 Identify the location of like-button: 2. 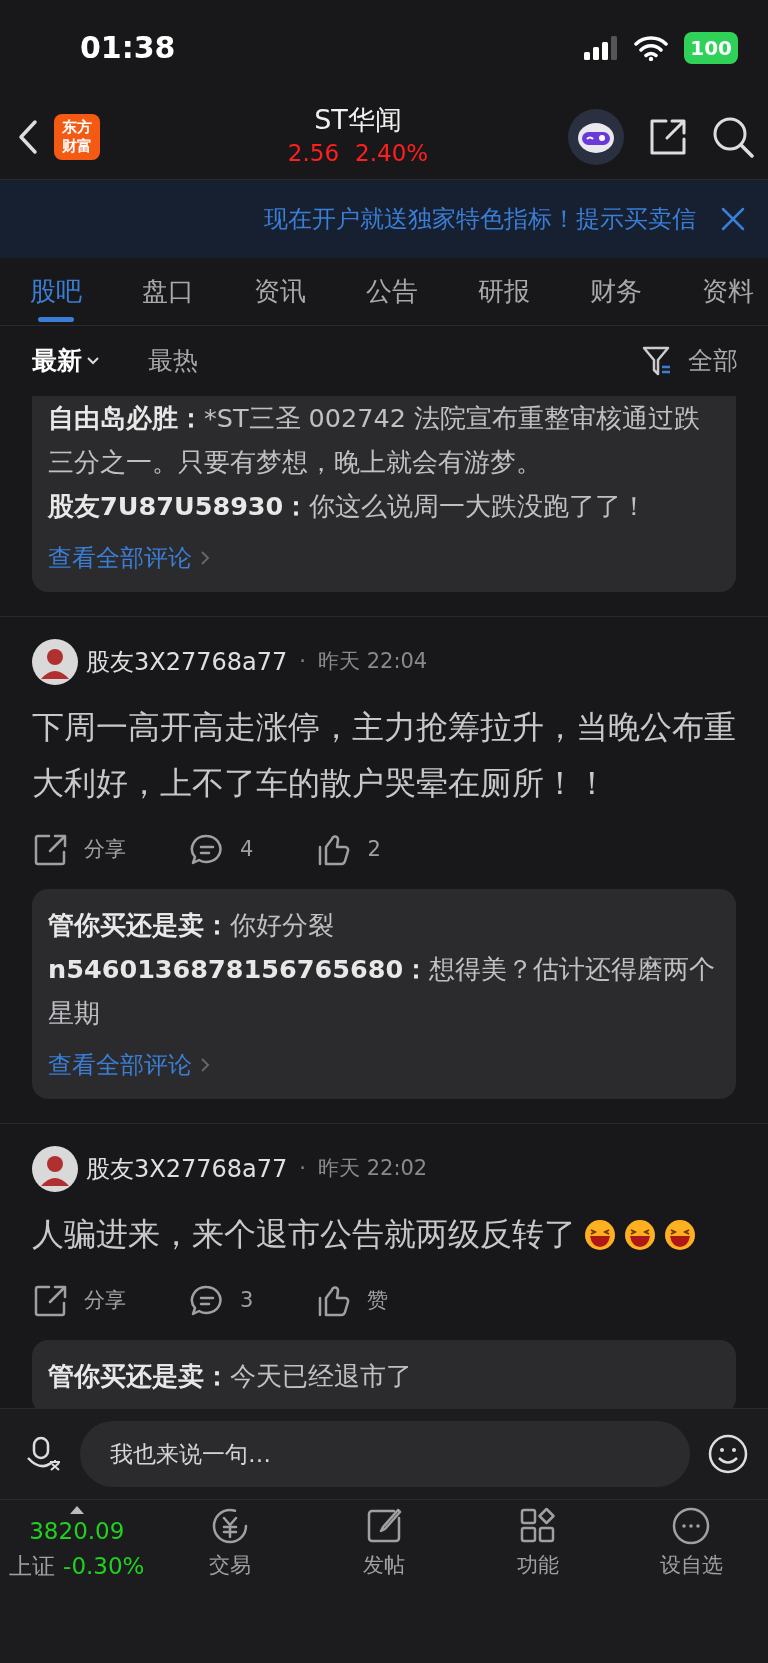
(349, 850).